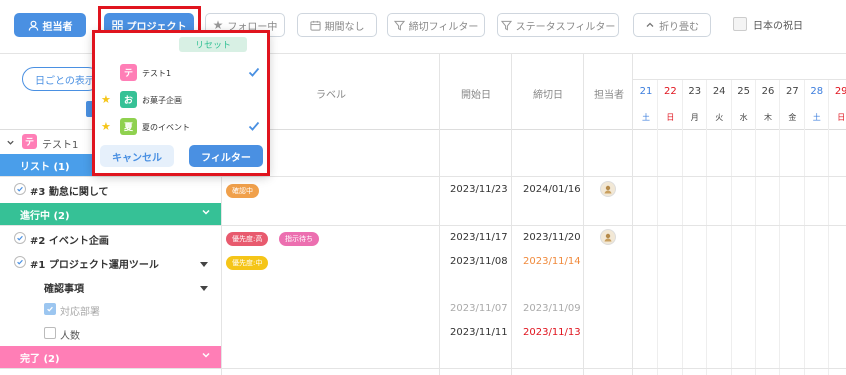 The image size is (846, 375). Describe the element at coordinates (181, 103) in the screenshot. I see `highlight-box-popup` at that location.